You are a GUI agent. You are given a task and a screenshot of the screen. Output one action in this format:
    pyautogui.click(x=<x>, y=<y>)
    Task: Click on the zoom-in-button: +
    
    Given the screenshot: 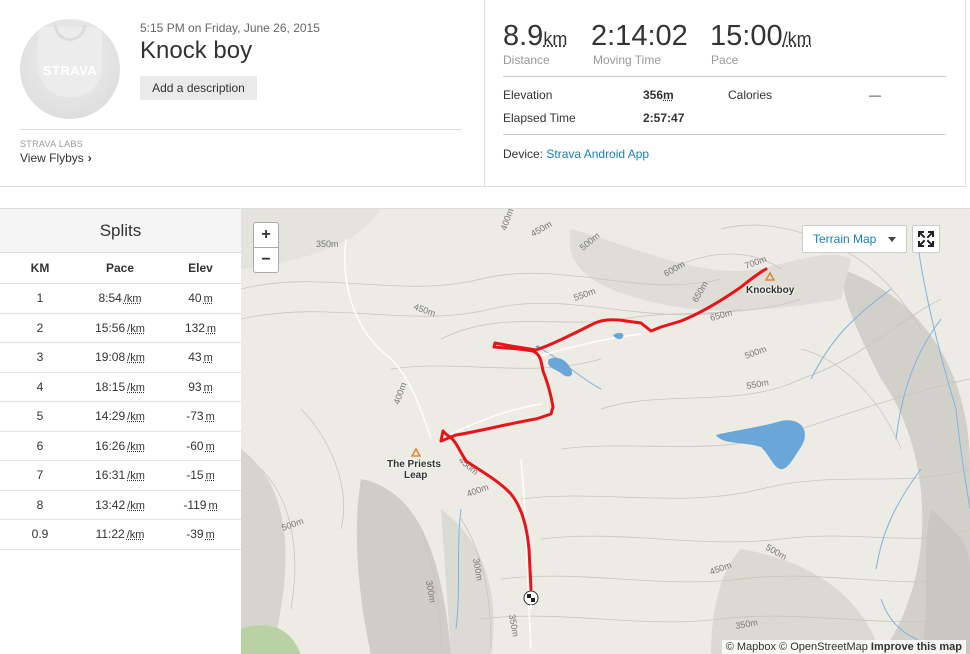 What is the action you would take?
    pyautogui.click(x=266, y=235)
    